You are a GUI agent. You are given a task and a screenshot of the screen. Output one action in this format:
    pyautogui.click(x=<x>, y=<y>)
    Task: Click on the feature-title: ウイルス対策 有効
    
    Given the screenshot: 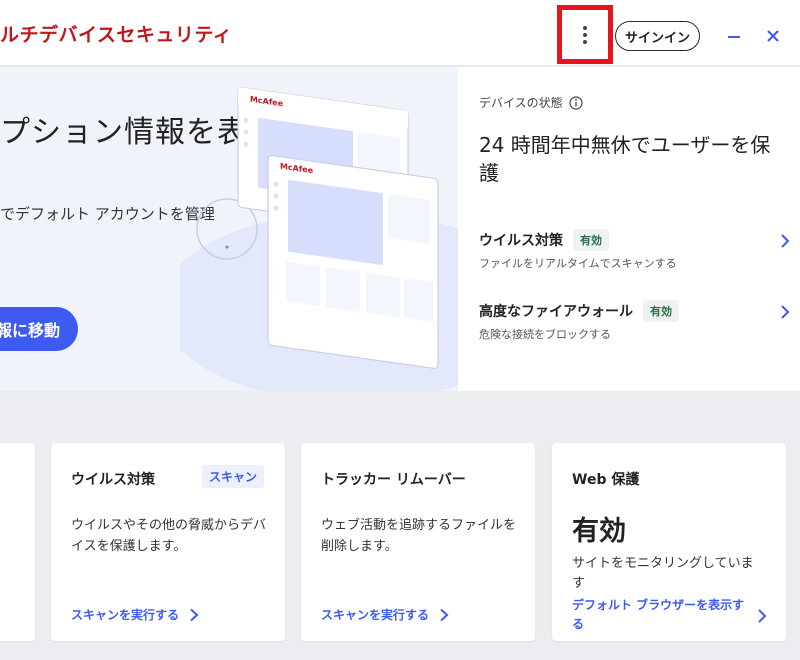 What is the action you would take?
    pyautogui.click(x=544, y=240)
    